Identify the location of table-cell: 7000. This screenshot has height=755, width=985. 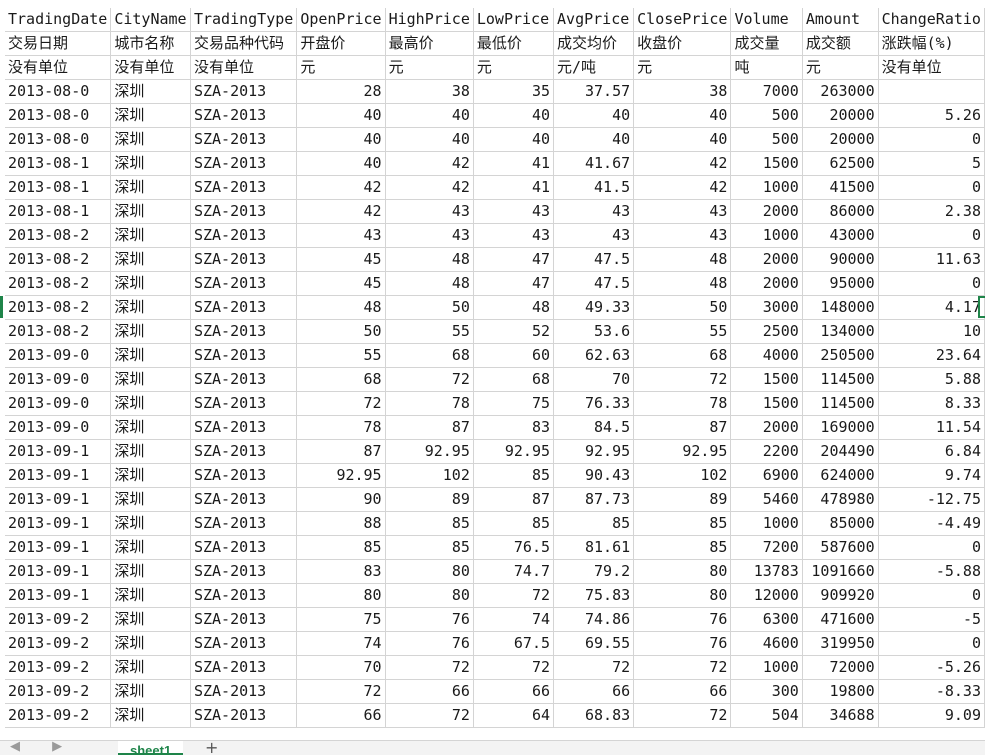
(766, 91).